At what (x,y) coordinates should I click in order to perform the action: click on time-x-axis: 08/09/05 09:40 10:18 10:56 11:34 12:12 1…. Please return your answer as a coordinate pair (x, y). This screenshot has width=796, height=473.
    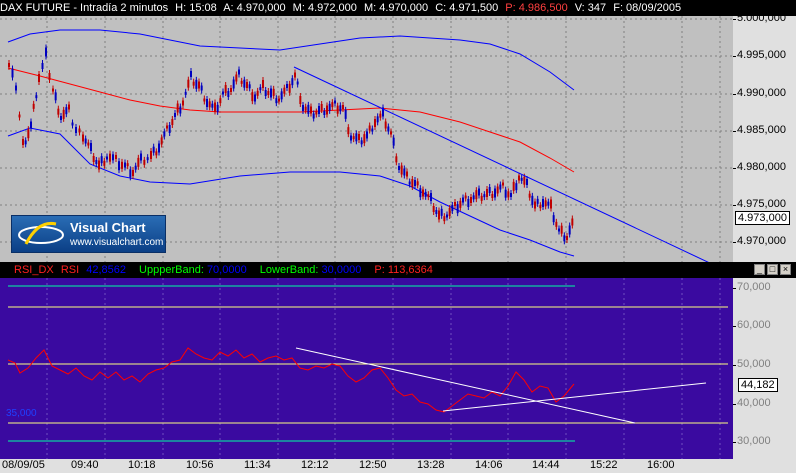
    Looking at the image, I should click on (398, 466).